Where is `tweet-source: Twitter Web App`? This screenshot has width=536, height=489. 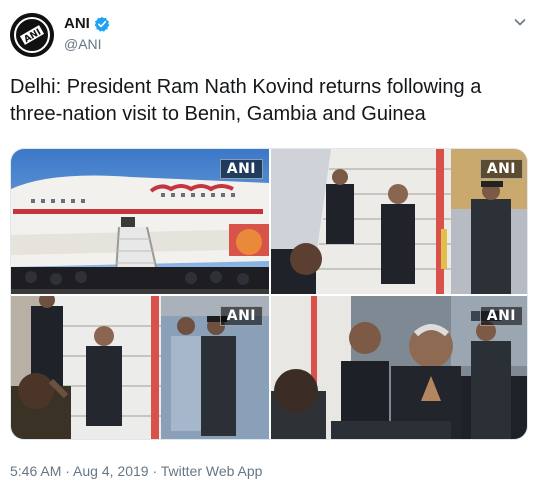
tweet-source: Twitter Web App is located at coordinates (212, 471).